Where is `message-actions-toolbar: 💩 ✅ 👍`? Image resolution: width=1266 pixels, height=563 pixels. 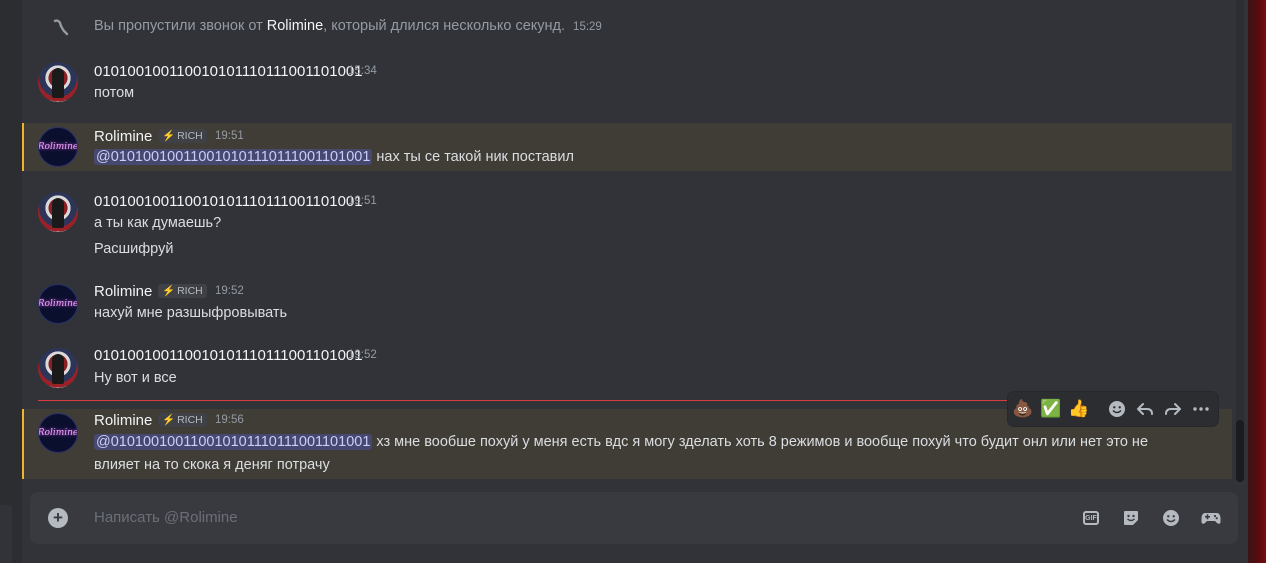 message-actions-toolbar: 💩 ✅ 👍 is located at coordinates (1113, 409).